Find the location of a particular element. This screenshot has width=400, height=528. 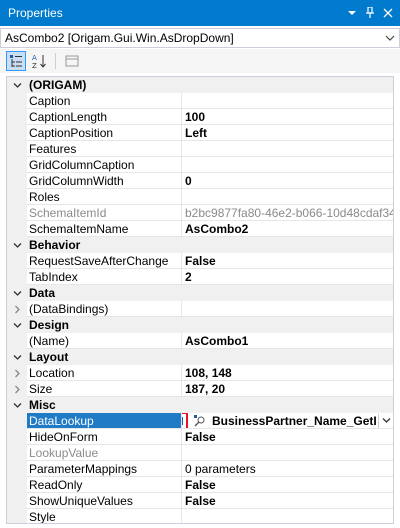

lookup-edit-button is located at coordinates (185, 420).